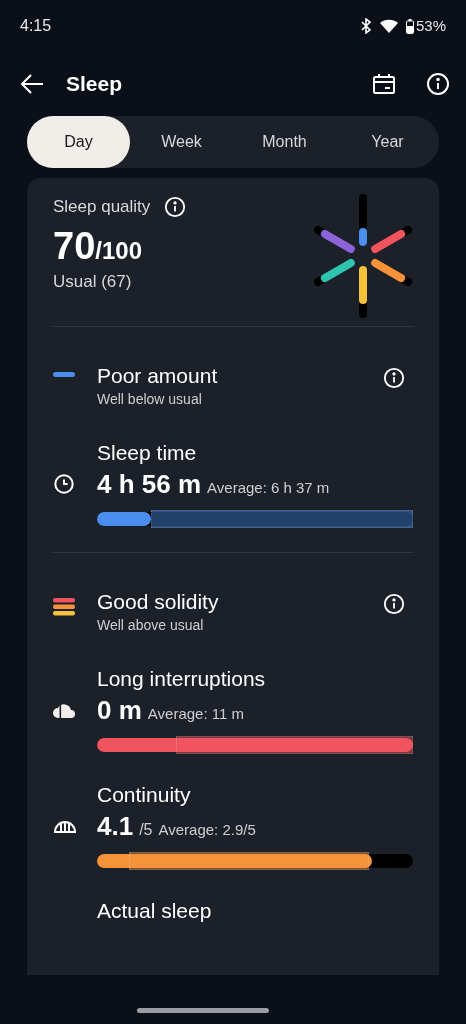 The height and width of the screenshot is (1024, 466). Describe the element at coordinates (155, 911) in the screenshot. I see `metric-label: Actual sleep` at that location.